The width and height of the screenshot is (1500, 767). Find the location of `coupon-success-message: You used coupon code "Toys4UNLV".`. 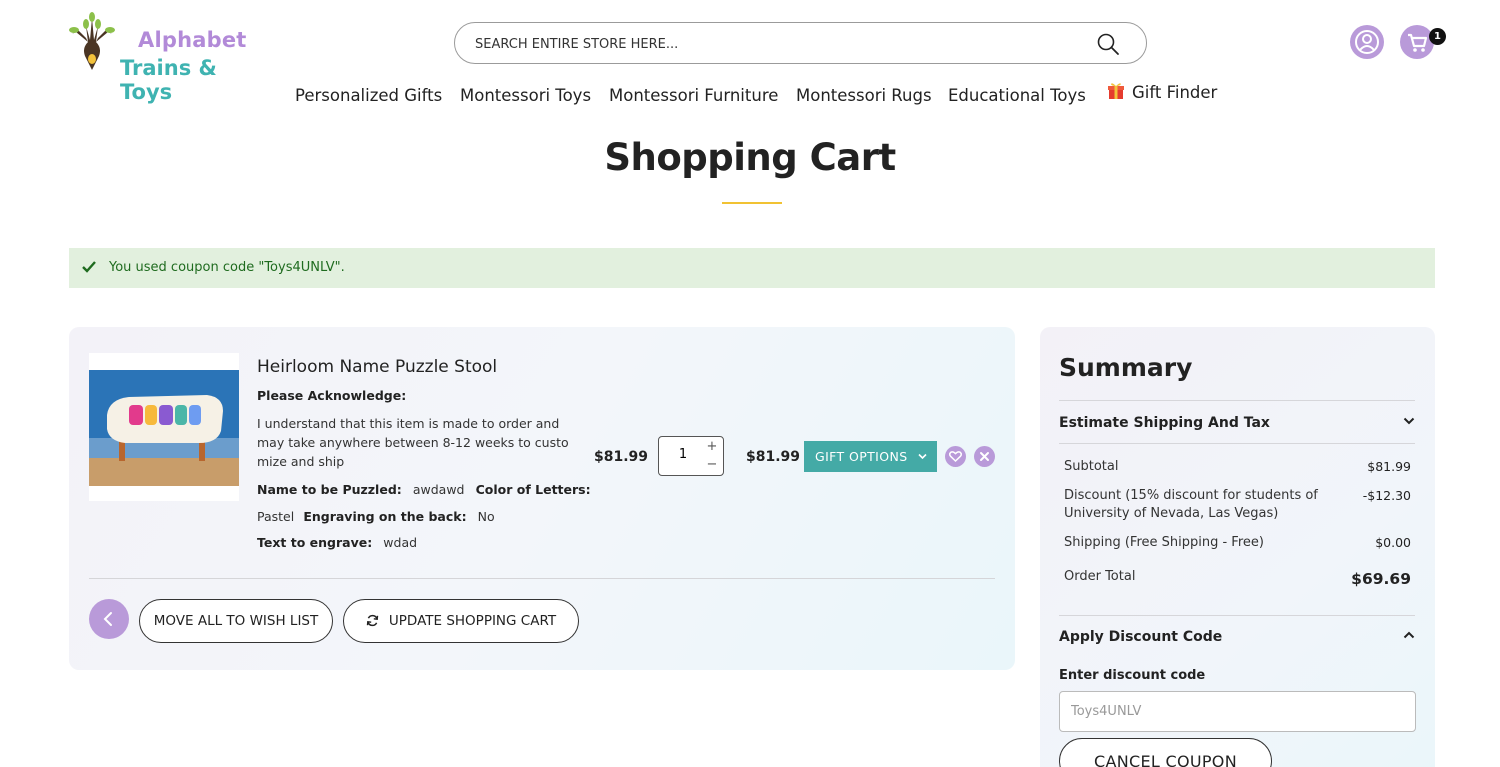

coupon-success-message: You used coupon code "Toys4UNLV". is located at coordinates (752, 268).